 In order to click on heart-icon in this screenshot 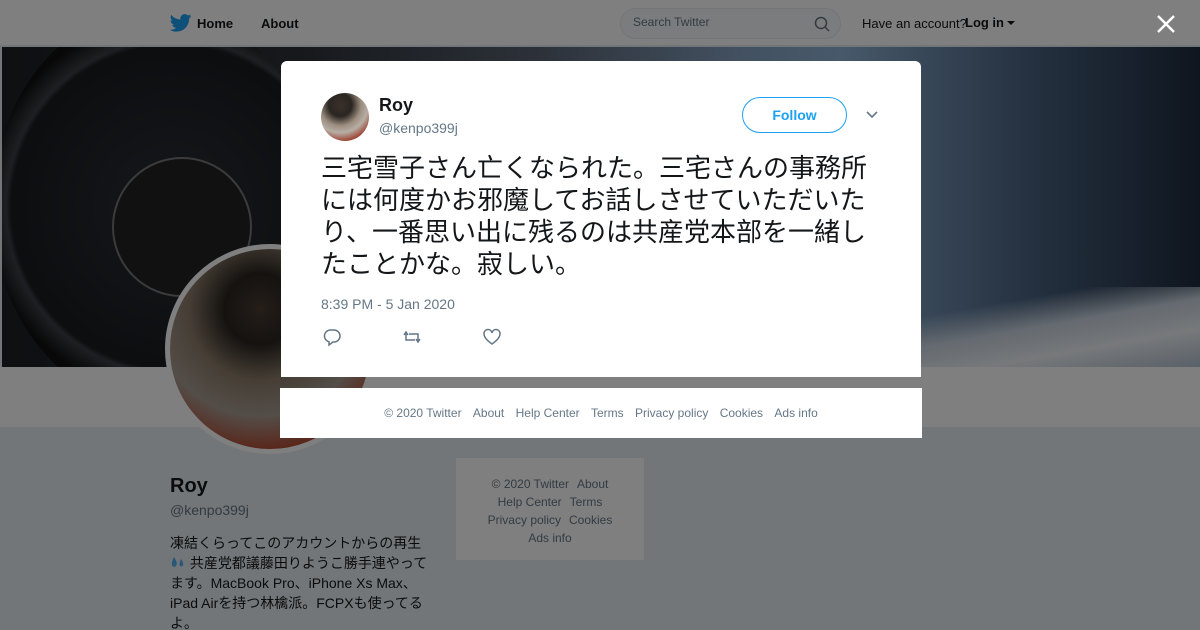, I will do `click(492, 337)`.